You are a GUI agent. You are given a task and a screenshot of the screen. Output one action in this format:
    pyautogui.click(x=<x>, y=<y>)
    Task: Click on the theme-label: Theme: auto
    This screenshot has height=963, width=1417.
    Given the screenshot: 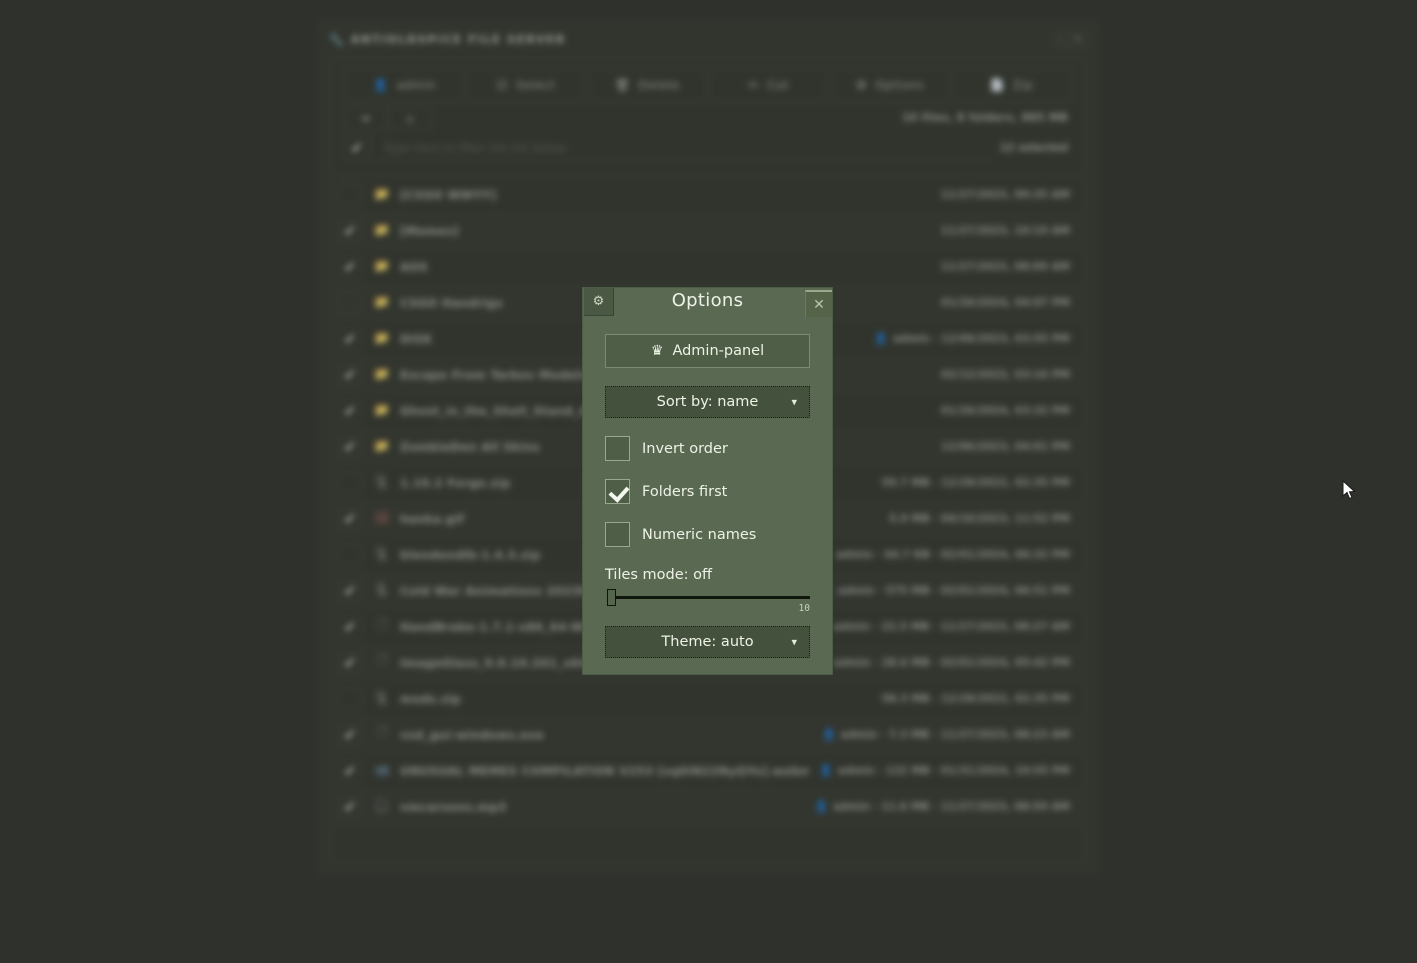 What is the action you would take?
    pyautogui.click(x=707, y=642)
    